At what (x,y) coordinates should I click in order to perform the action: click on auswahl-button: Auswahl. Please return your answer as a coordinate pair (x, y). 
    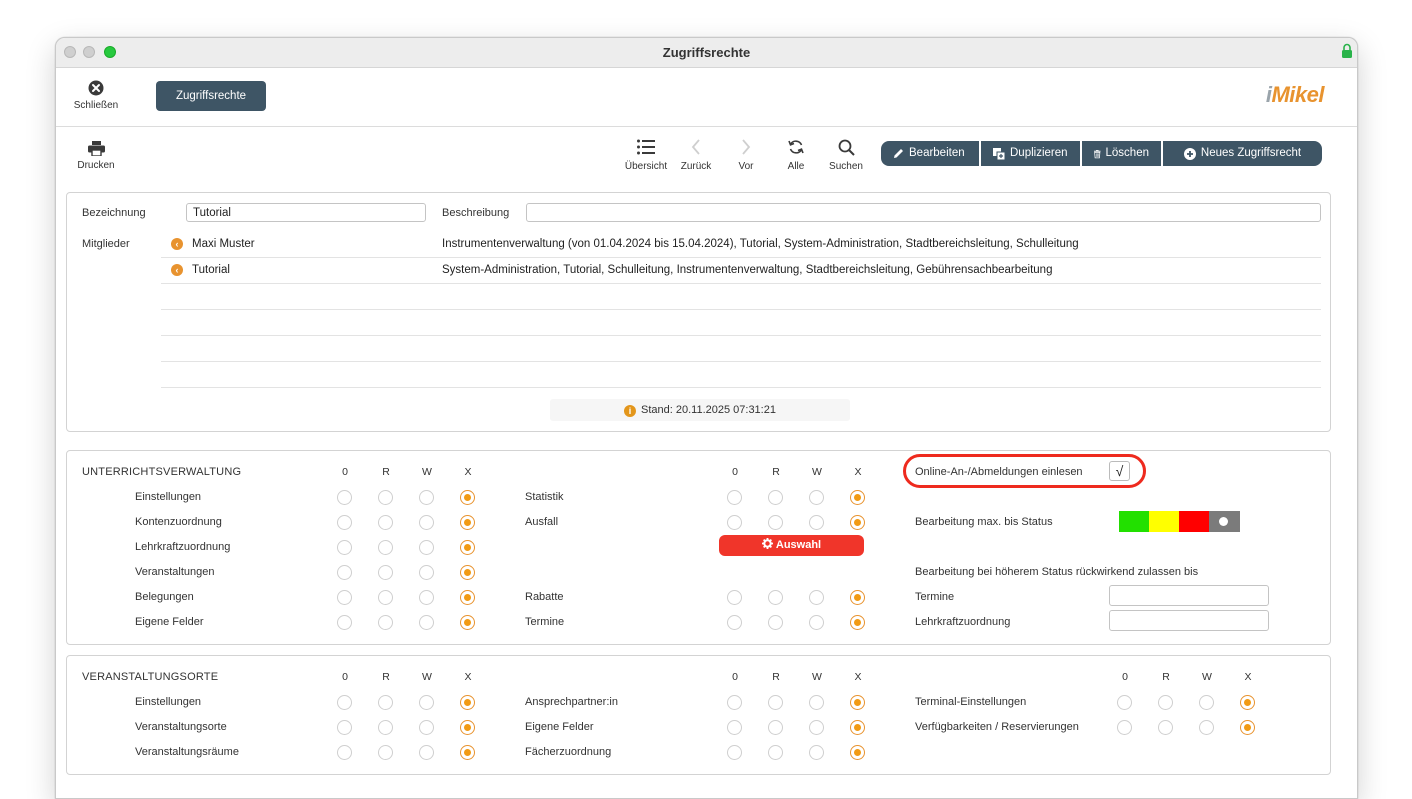
    Looking at the image, I should click on (791, 545).